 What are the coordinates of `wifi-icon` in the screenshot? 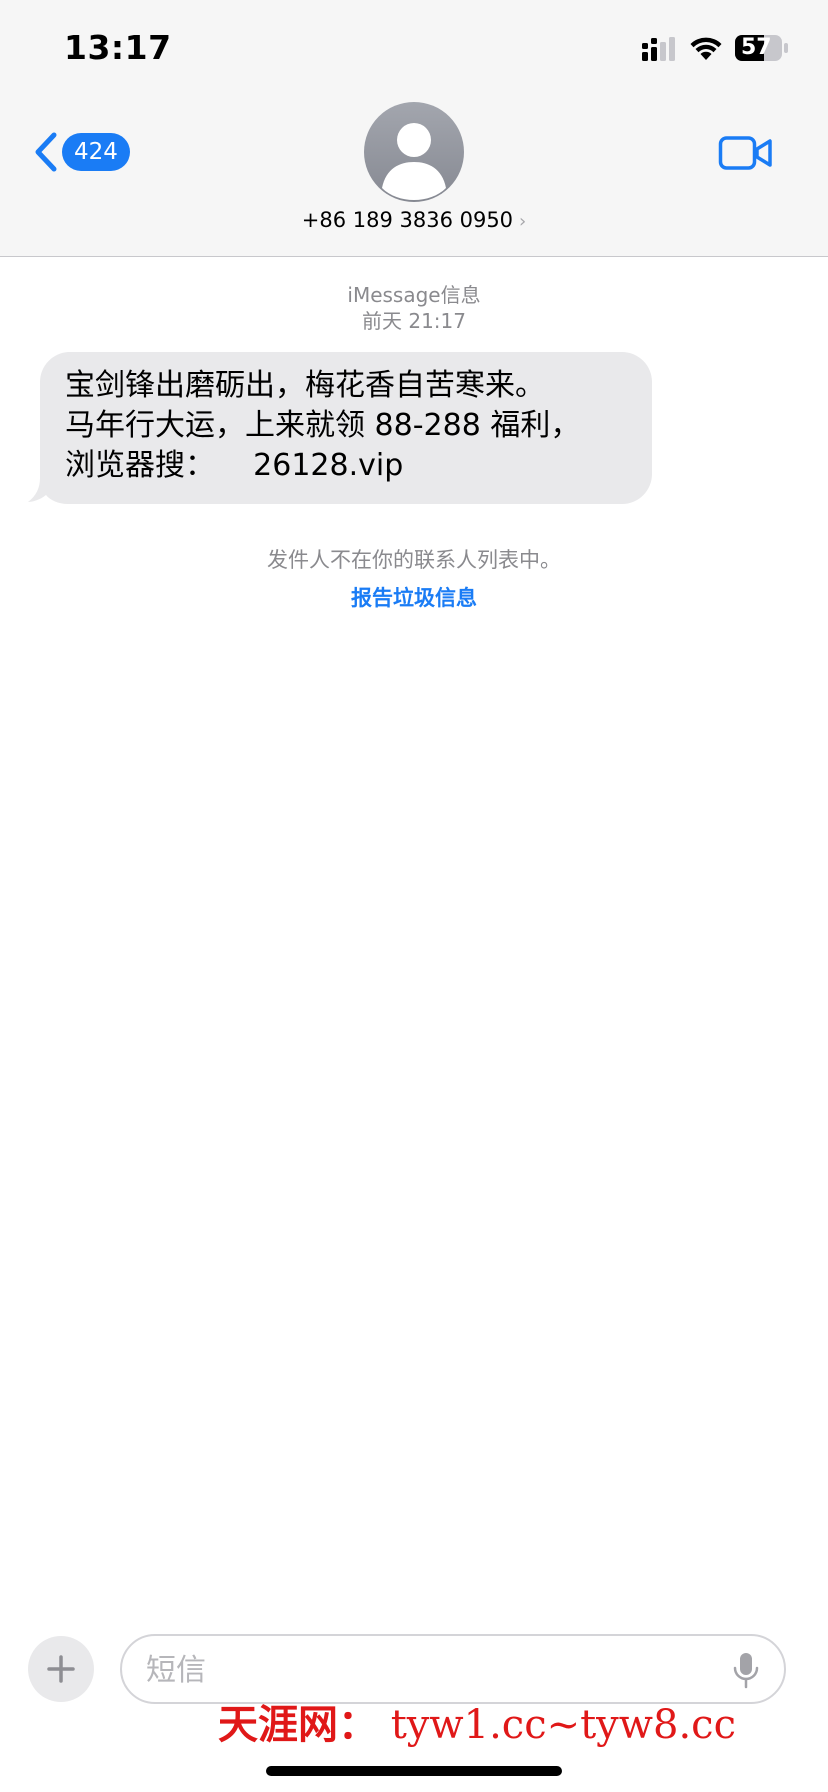 It's located at (706, 48).